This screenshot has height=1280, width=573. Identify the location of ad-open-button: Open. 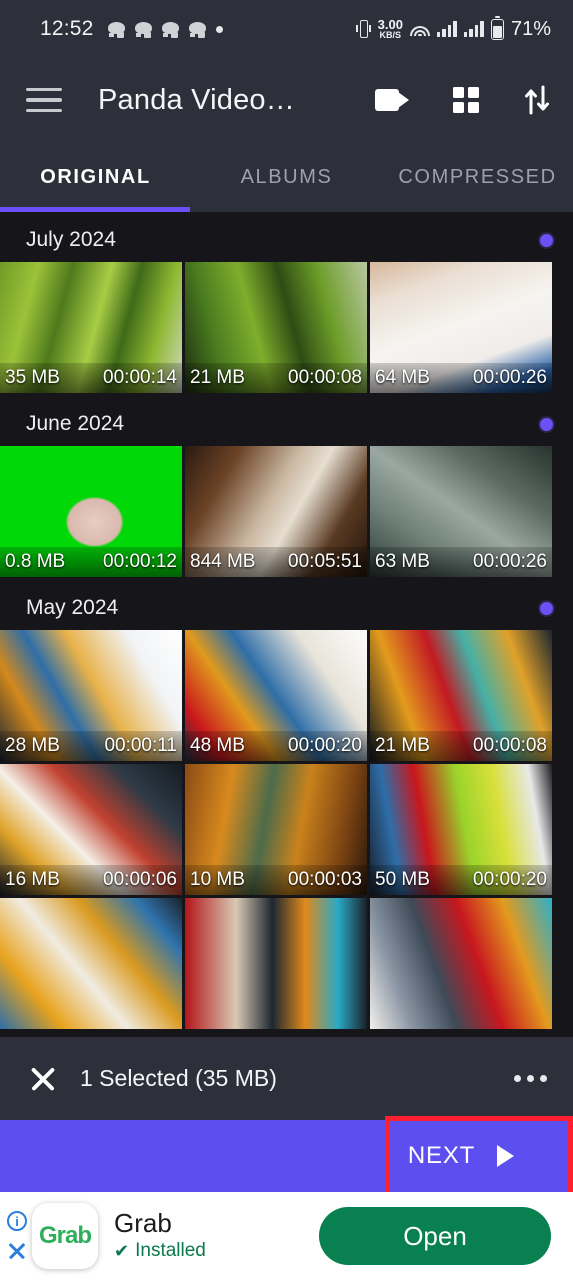
(435, 1236).